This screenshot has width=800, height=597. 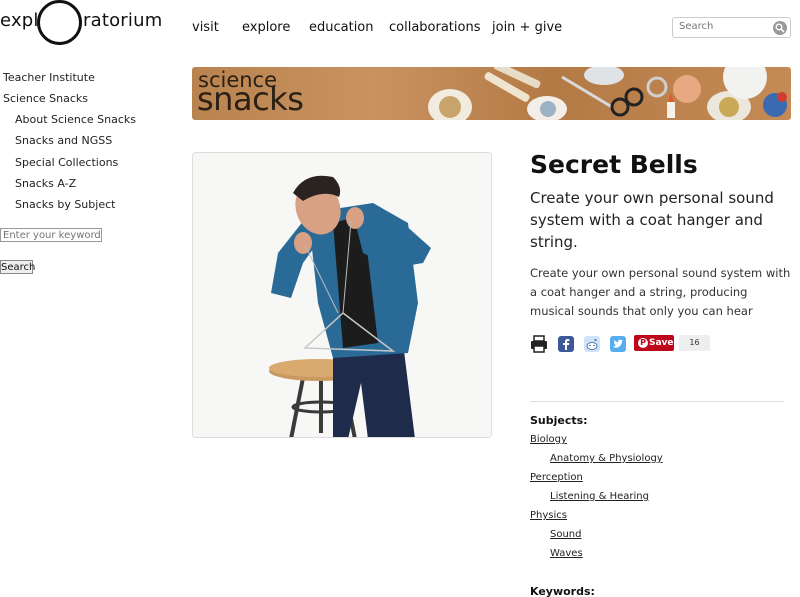 I want to click on sidebar-item-teacher-institute: Teacher Institute, so click(x=49, y=77).